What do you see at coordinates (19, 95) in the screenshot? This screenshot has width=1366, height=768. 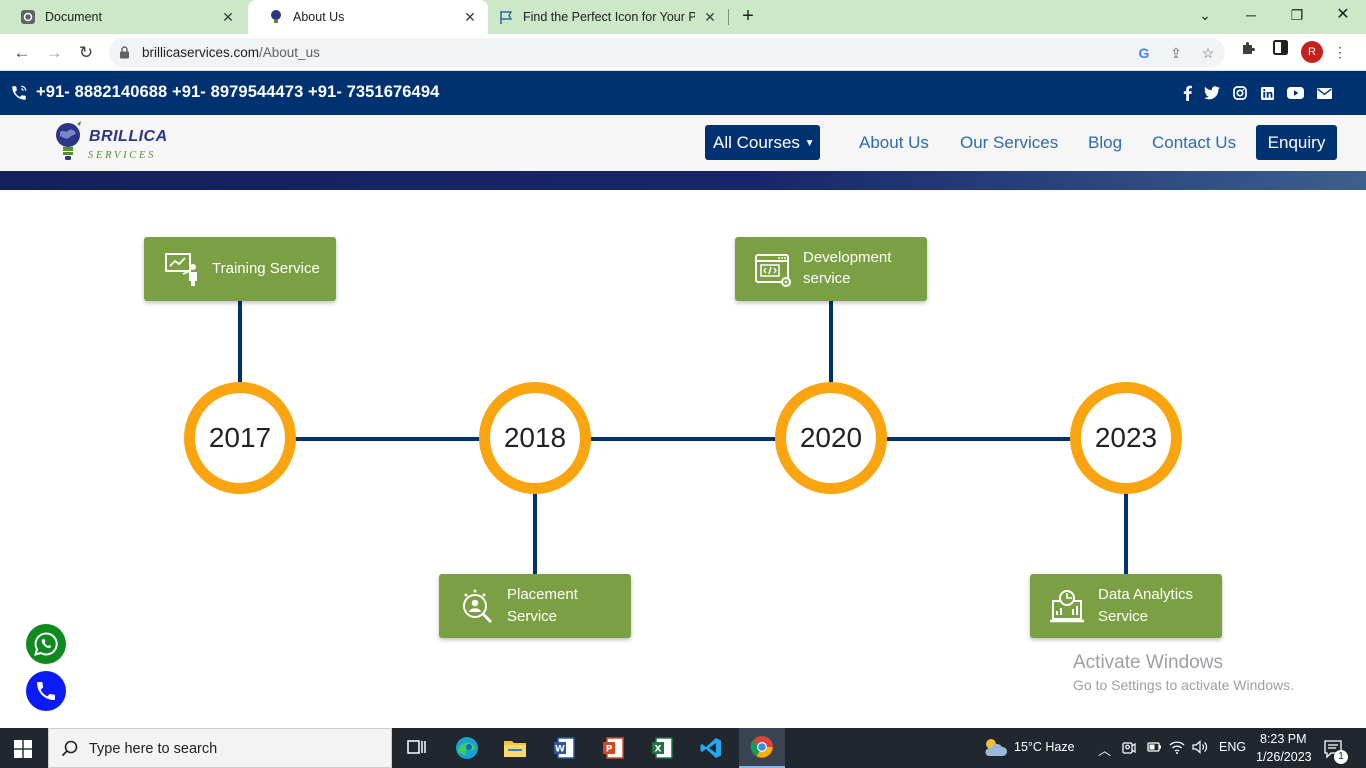 I see `phone-icon` at bounding box center [19, 95].